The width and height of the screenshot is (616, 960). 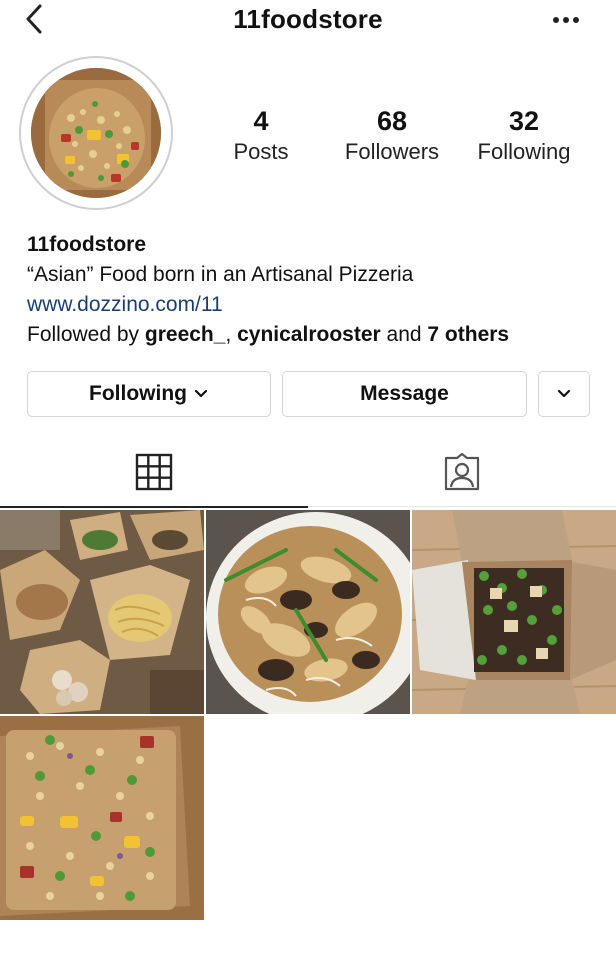 I want to click on suggested-dropdown-button, so click(x=564, y=394).